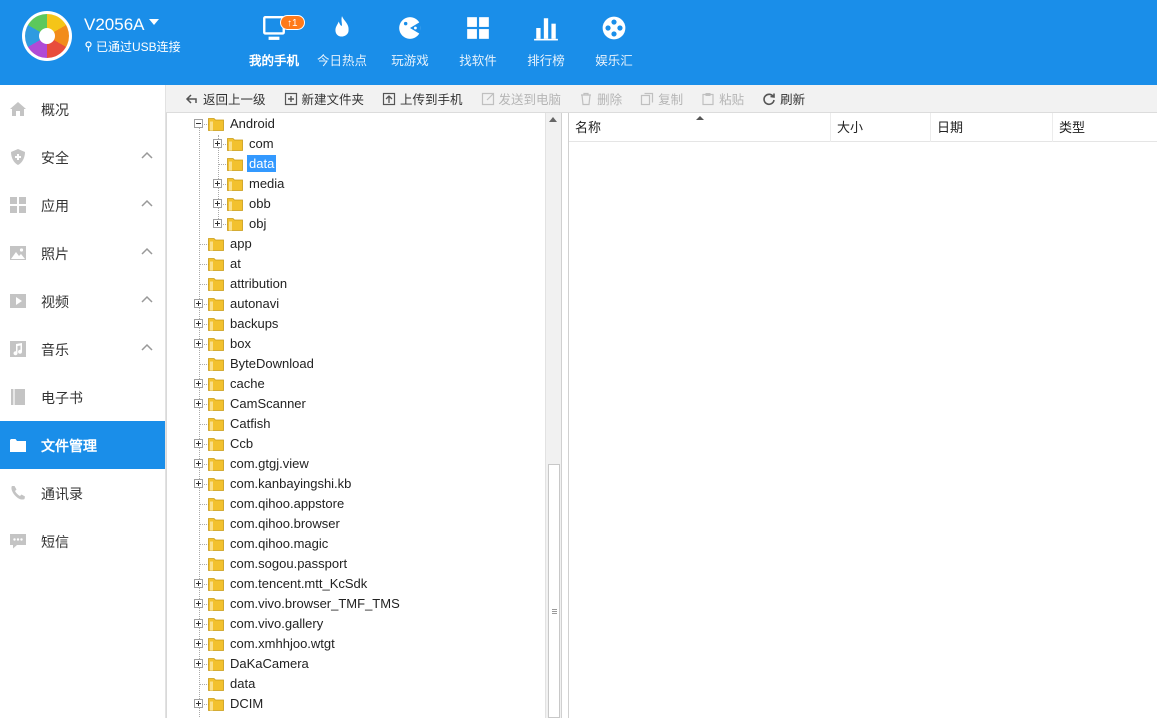  What do you see at coordinates (356, 204) in the screenshot?
I see `tree-row: obb` at bounding box center [356, 204].